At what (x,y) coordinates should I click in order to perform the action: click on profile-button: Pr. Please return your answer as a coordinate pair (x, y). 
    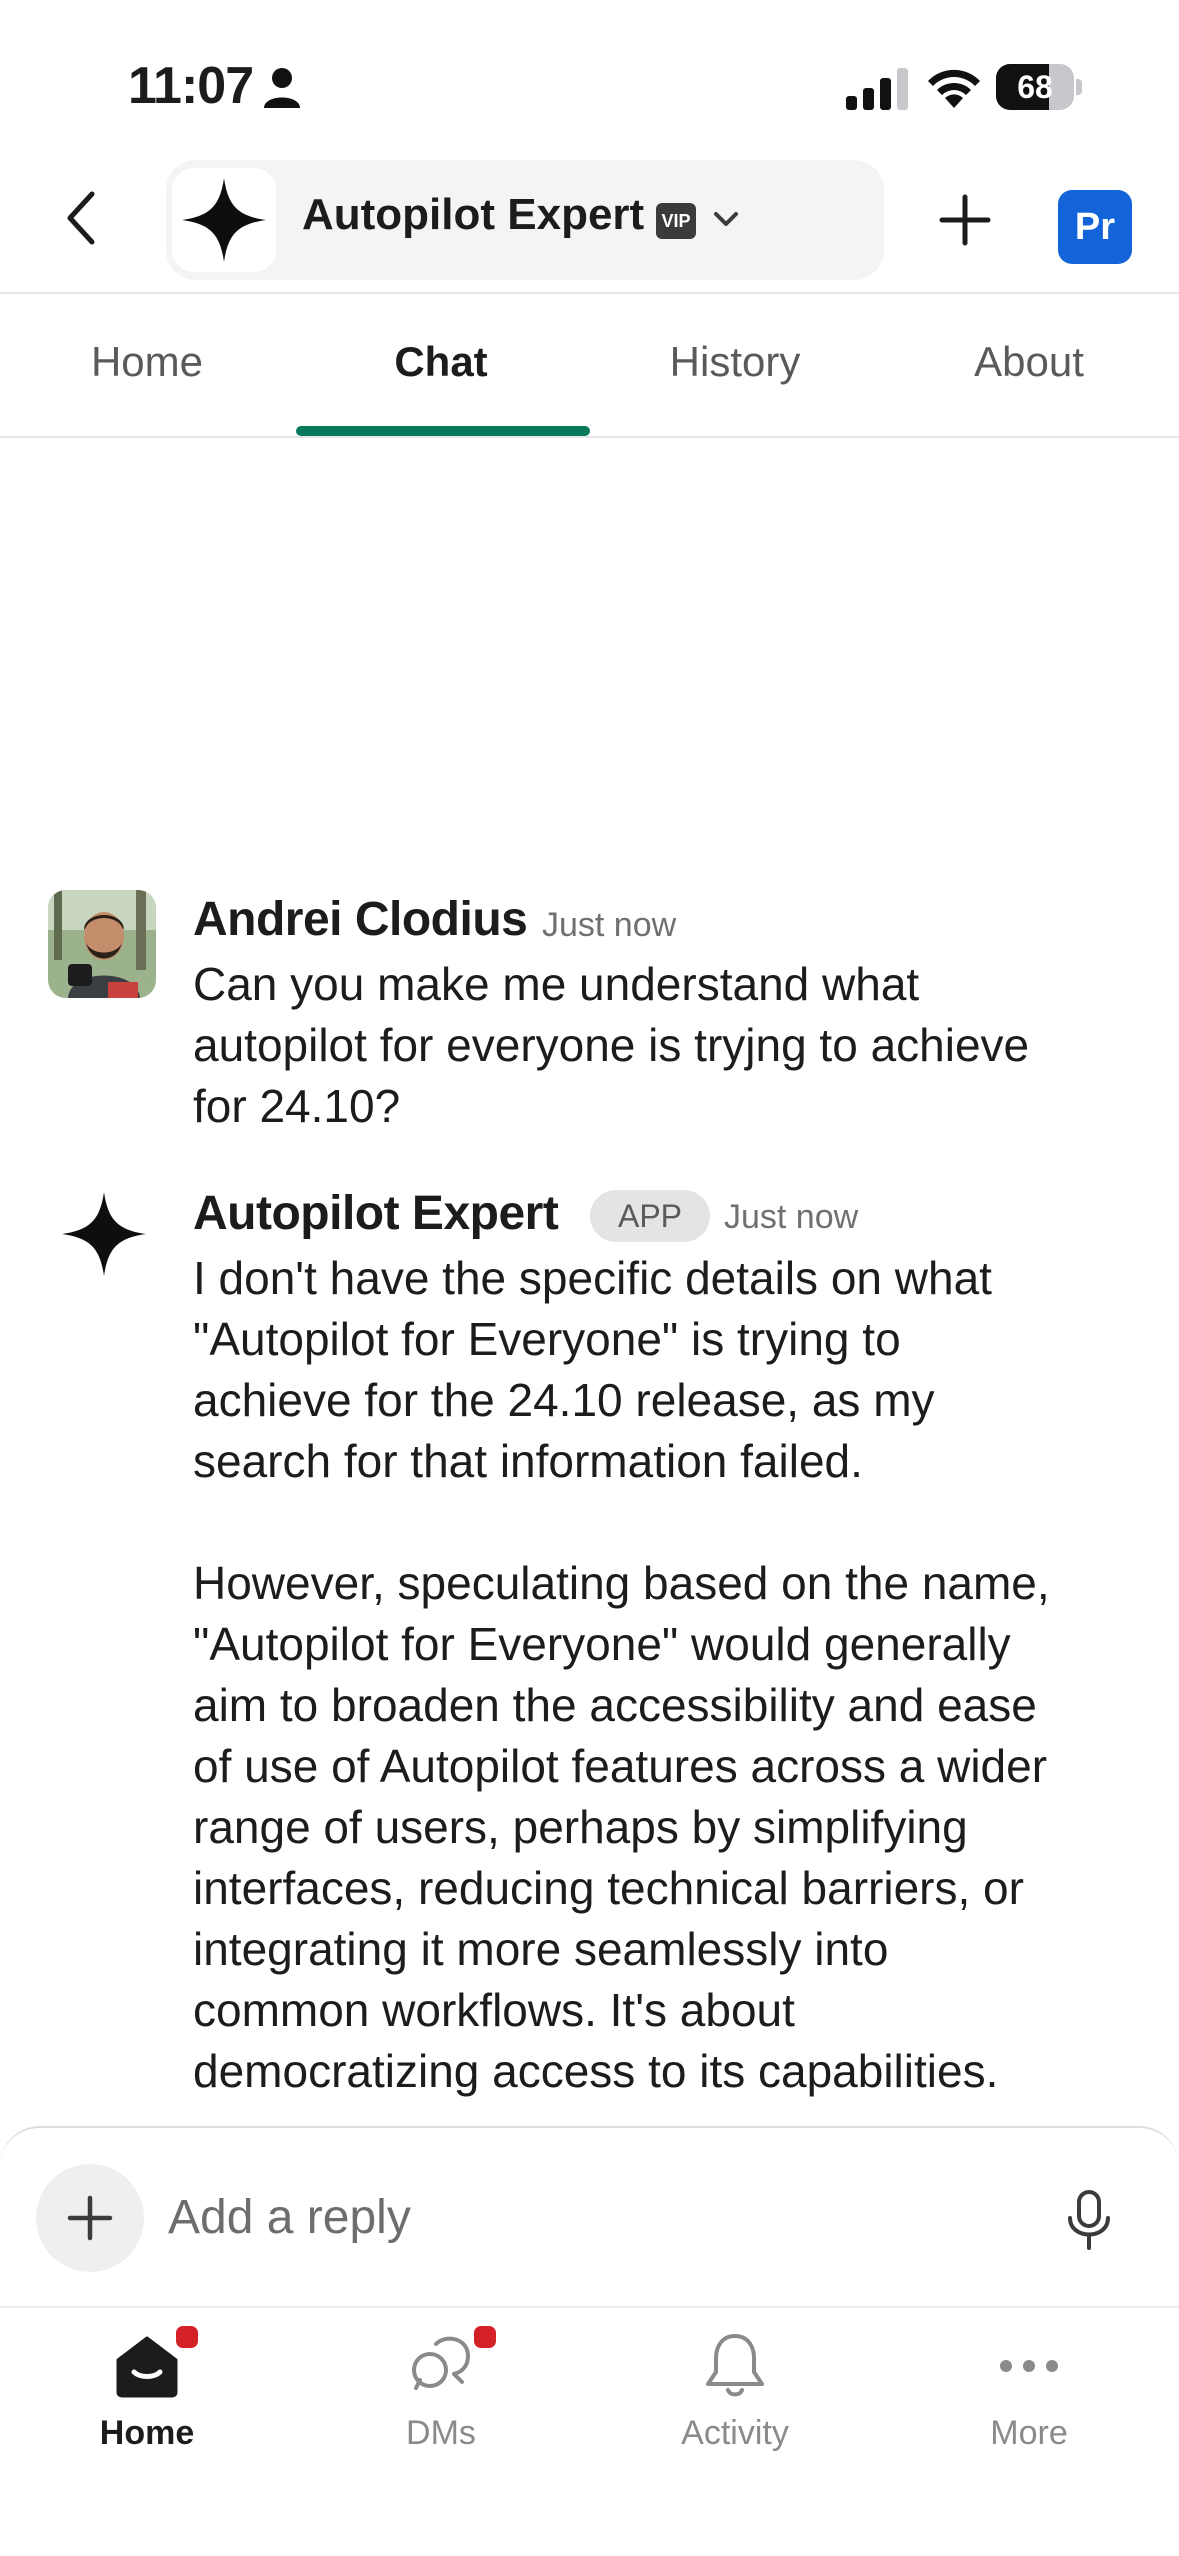
    Looking at the image, I should click on (1095, 227).